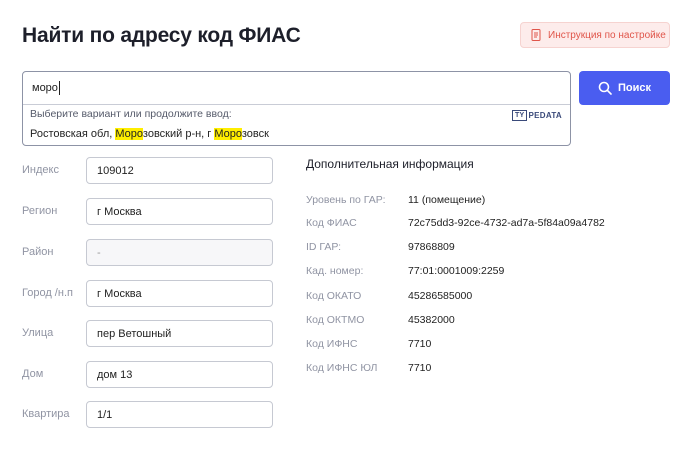 The height and width of the screenshot is (449, 689). What do you see at coordinates (334, 296) in the screenshot?
I see `info-label-okato: Код ОКАТО` at bounding box center [334, 296].